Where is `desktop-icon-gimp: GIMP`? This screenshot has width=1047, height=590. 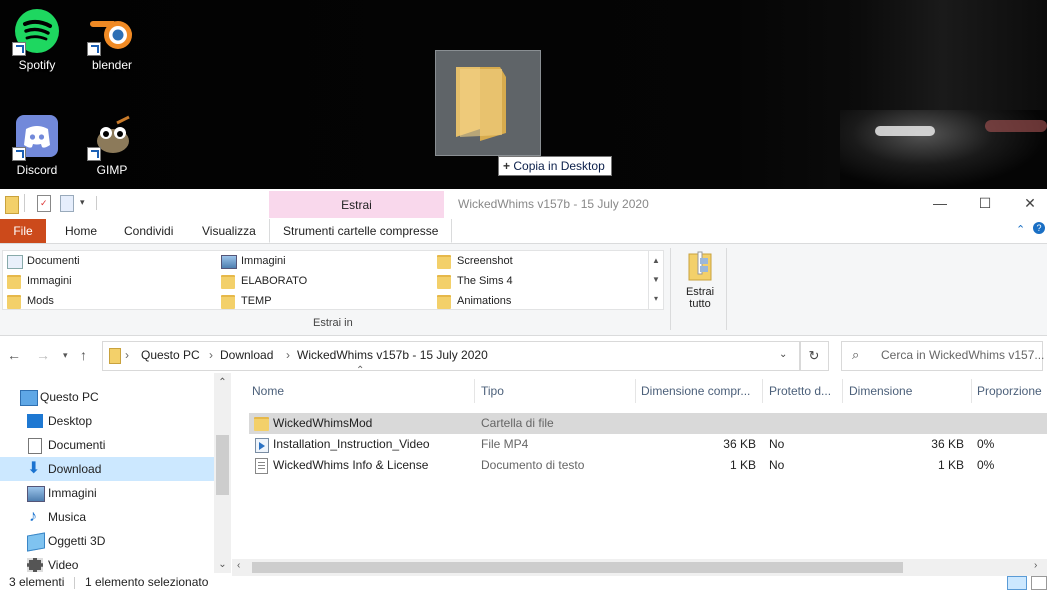
desktop-icon-gimp: GIMP is located at coordinates (112, 145).